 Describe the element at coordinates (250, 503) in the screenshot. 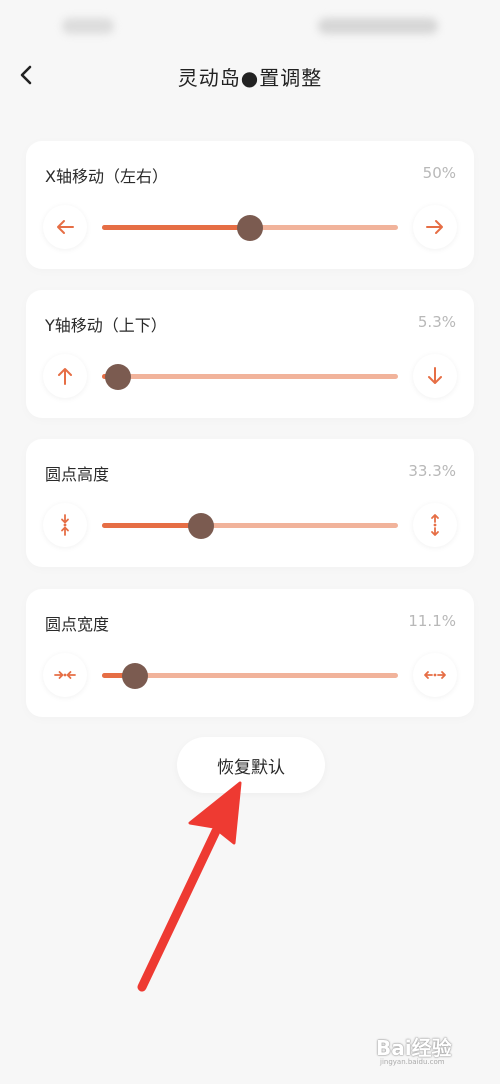

I see `slider-card-dot-height: 圆点高度 33.3%` at that location.